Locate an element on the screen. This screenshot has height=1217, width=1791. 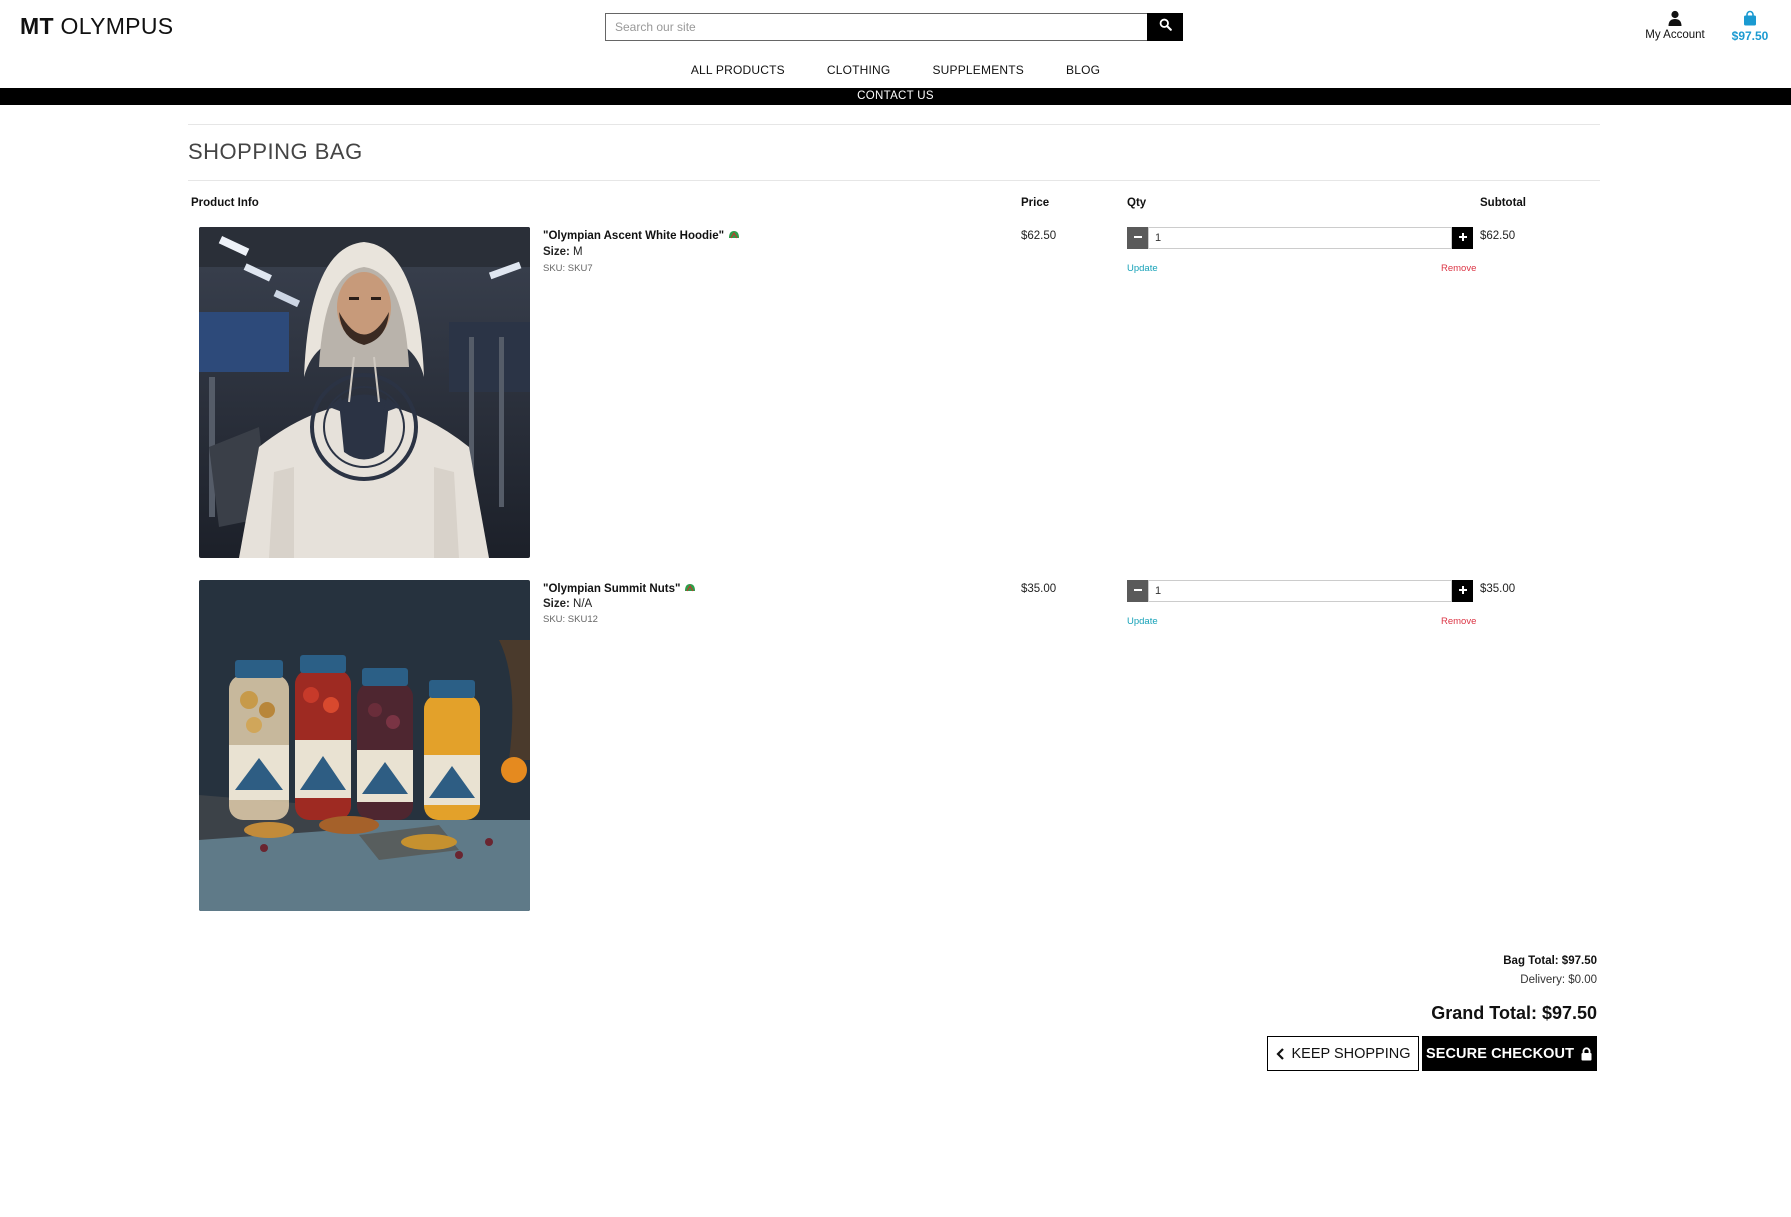
hoodie-product-photo is located at coordinates (364, 392).